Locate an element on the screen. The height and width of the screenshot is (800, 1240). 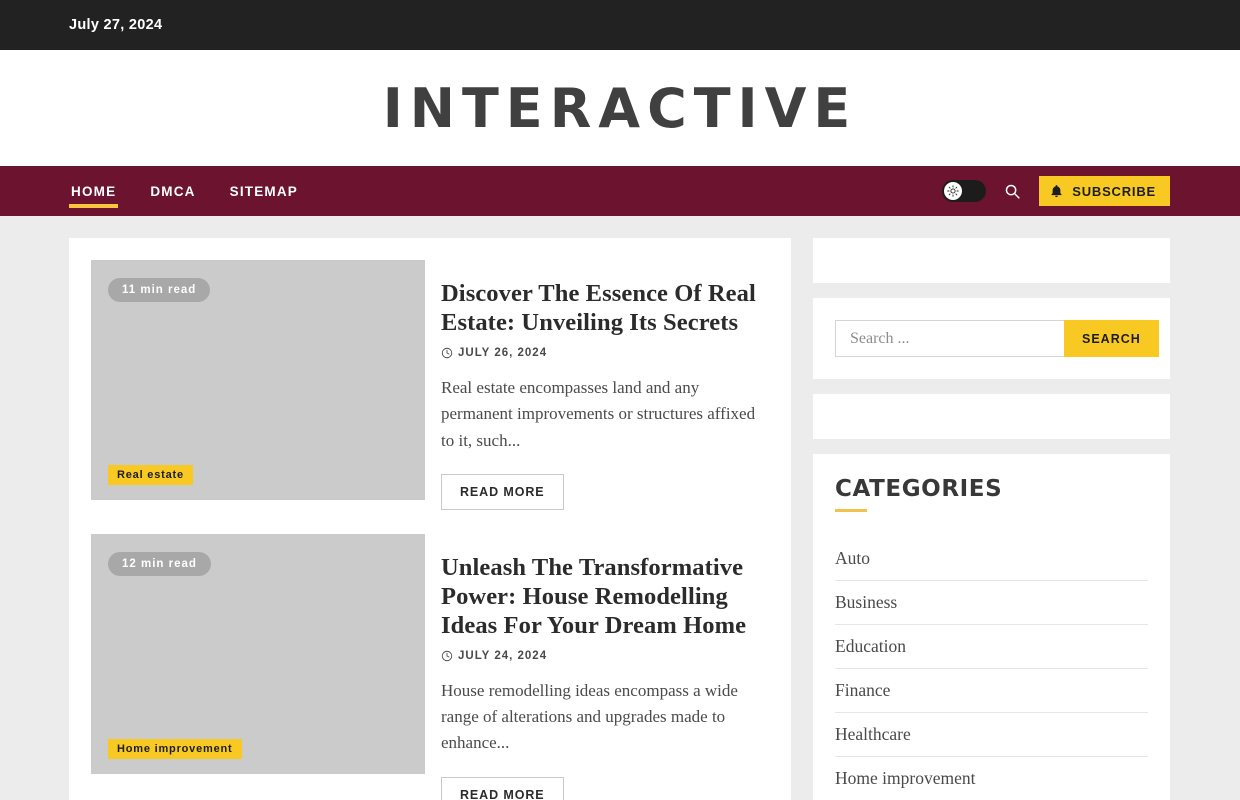
list-item: Auto is located at coordinates (991, 559).